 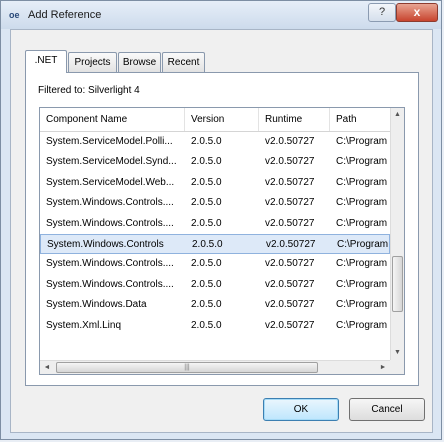 I want to click on scroll-up-icon: ▲, so click(x=397, y=115).